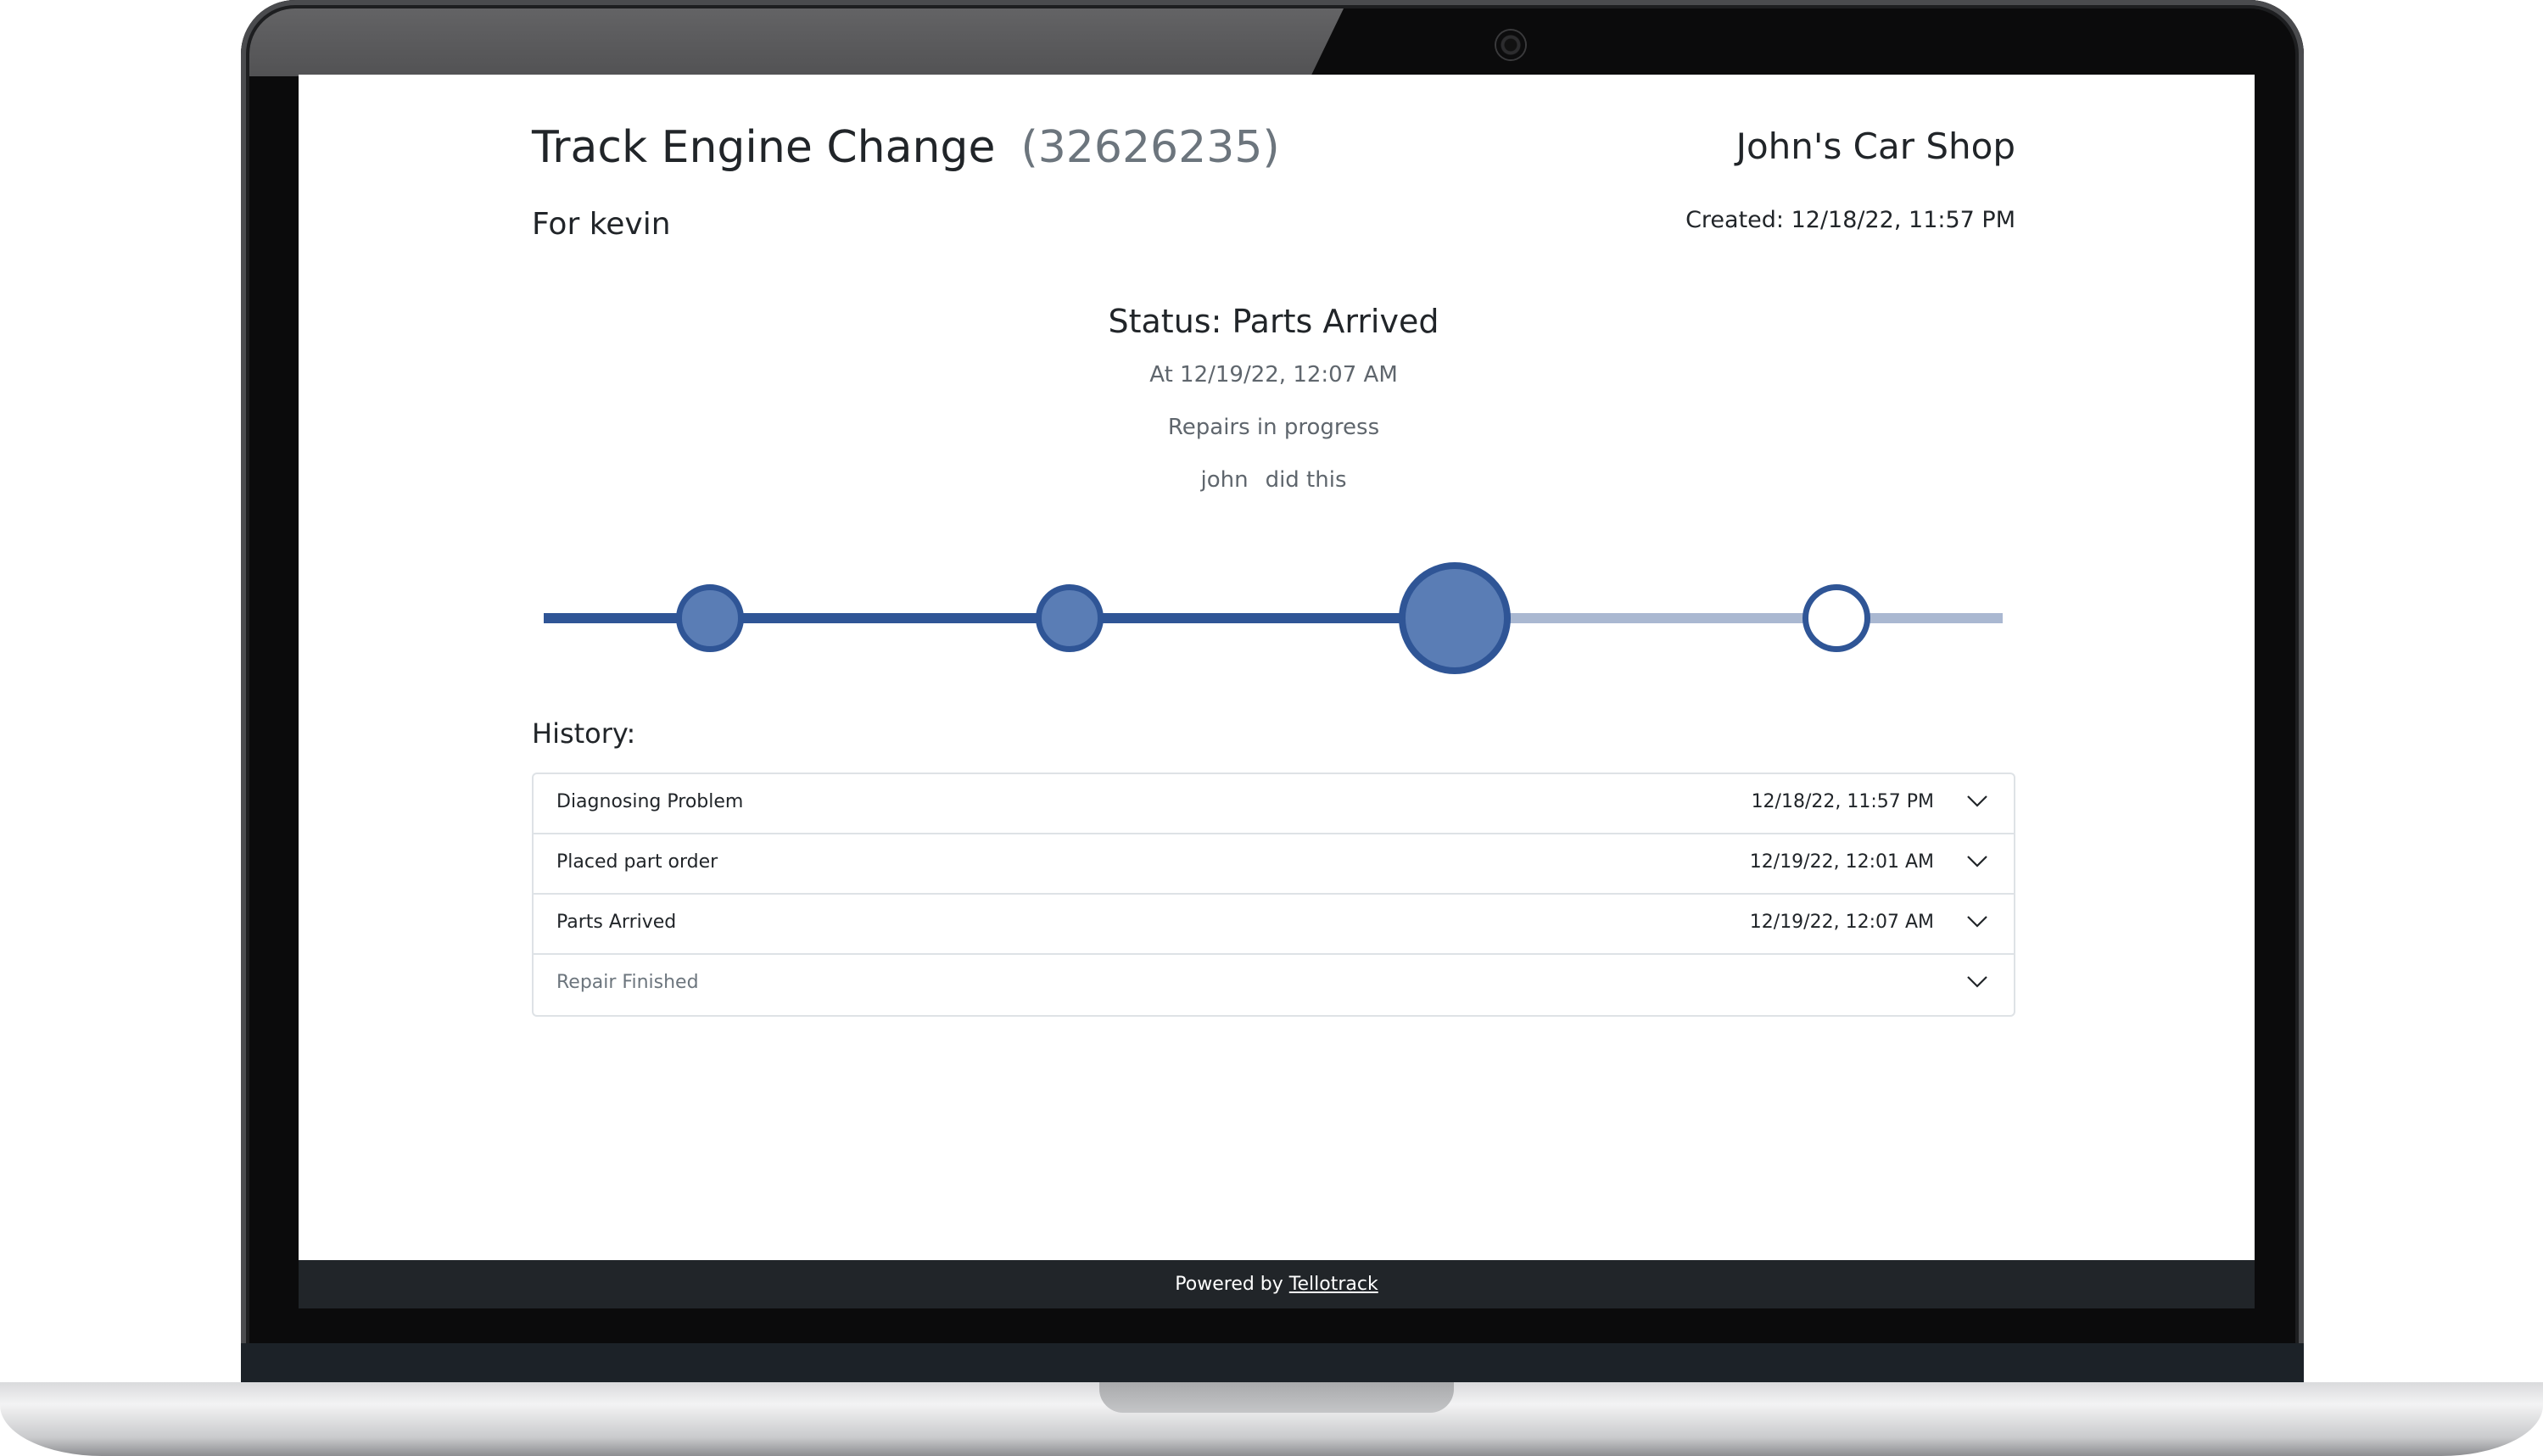 This screenshot has height=1456, width=2543. I want to click on history-heading: History:, so click(584, 733).